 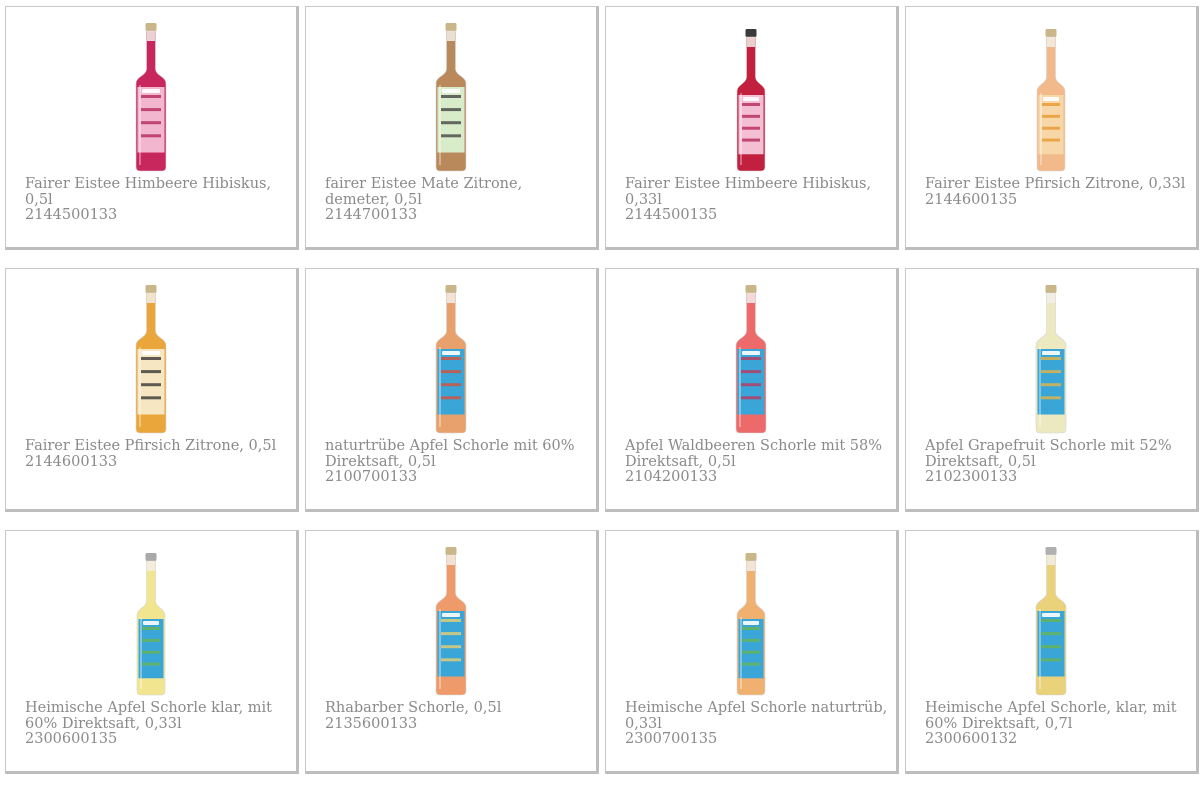 What do you see at coordinates (413, 708) in the screenshot?
I see `product-name: Rhabarber Schorle, 0,5l` at bounding box center [413, 708].